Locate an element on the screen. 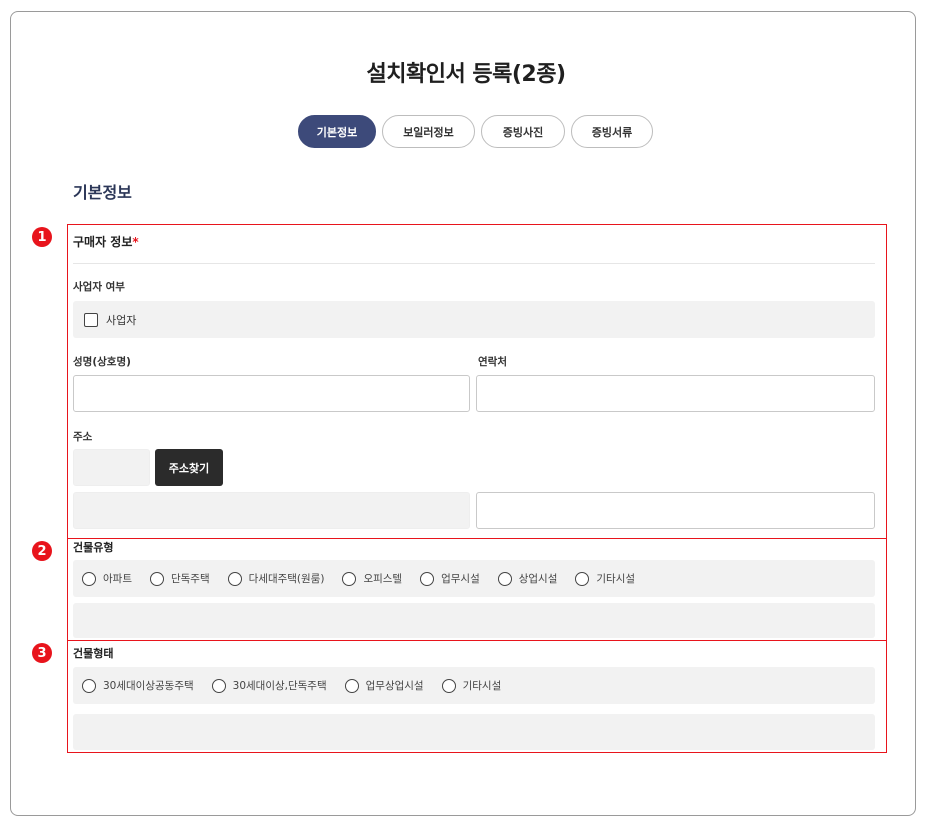 The width and height of the screenshot is (932, 825). business-status-label: 사업자 여부 is located at coordinates (99, 287).